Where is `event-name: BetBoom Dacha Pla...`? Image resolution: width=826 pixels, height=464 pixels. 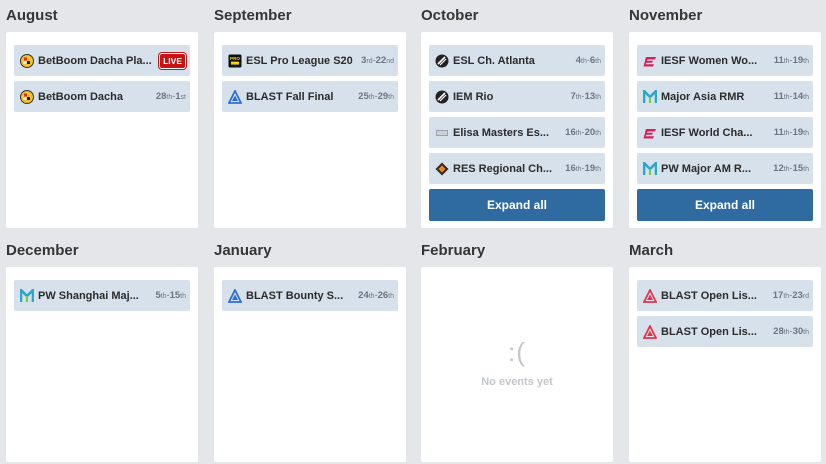
event-name: BetBoom Dacha Pla... is located at coordinates (95, 60).